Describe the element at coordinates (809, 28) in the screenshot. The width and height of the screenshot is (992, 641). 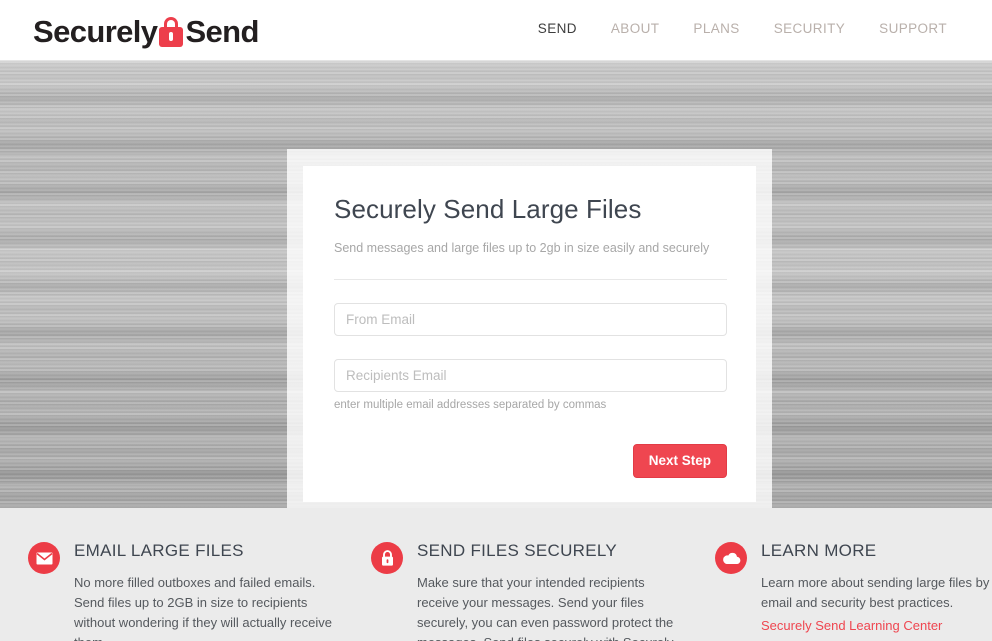
I see `nav-item-security: SECURITY` at that location.